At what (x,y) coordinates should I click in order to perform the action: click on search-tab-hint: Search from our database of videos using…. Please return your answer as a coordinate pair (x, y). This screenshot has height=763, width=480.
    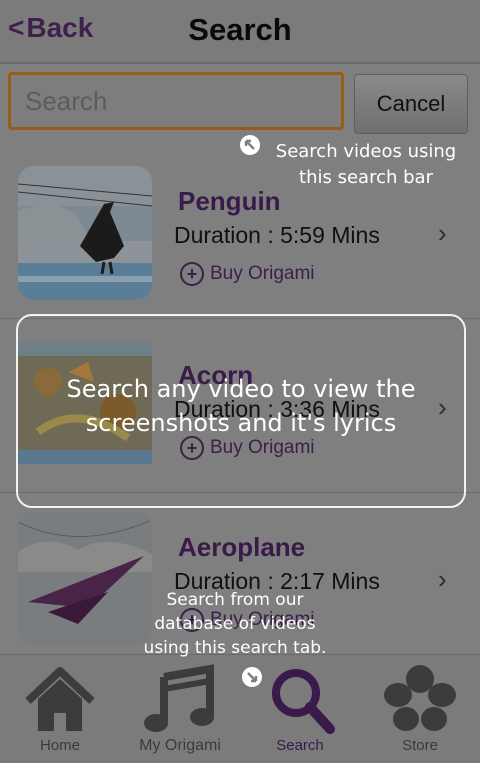
    Looking at the image, I should click on (235, 624).